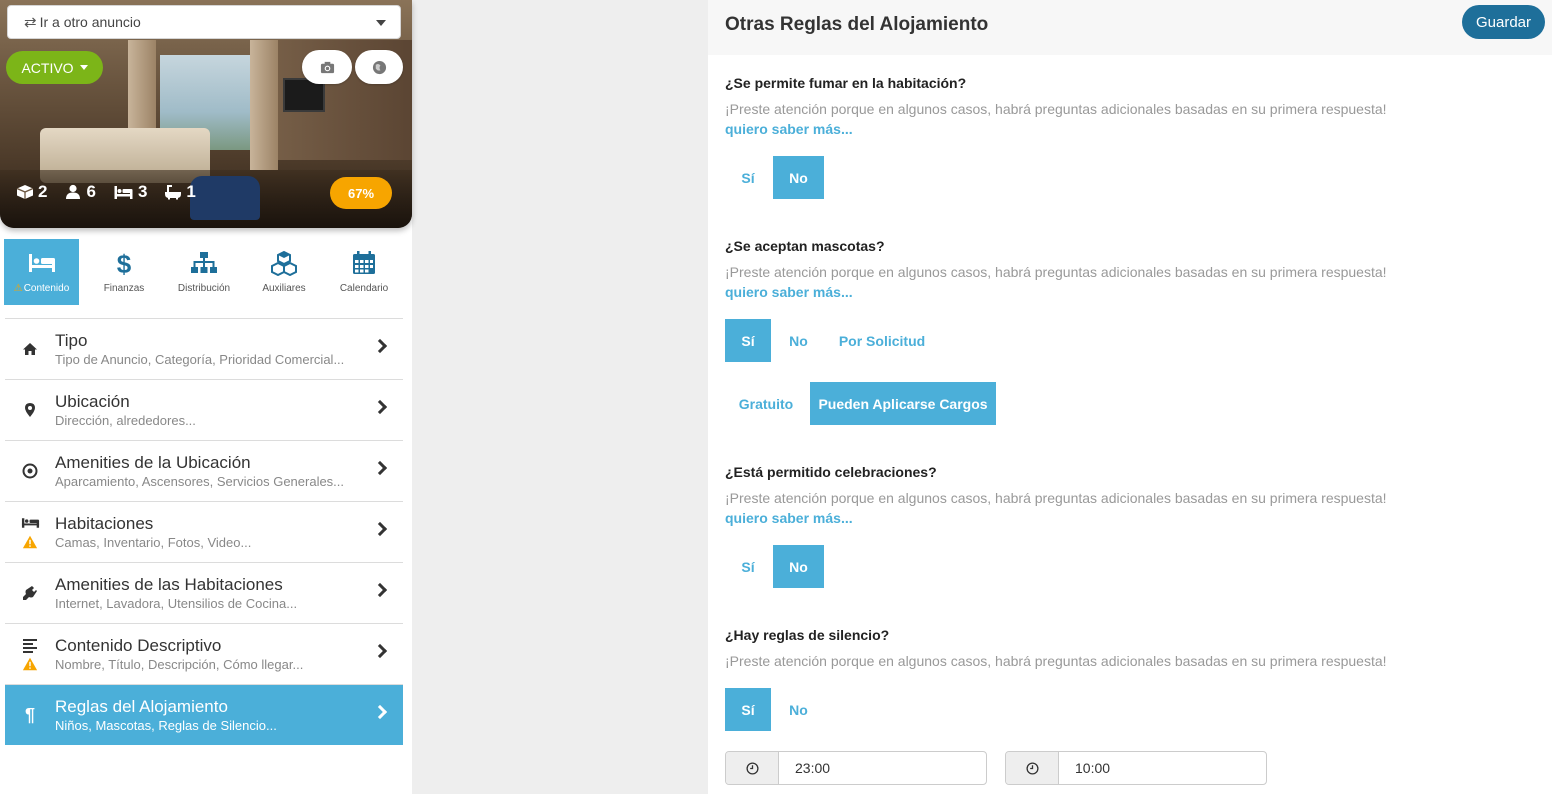  Describe the element at coordinates (1130, 27) in the screenshot. I see `panel-header: Otras Reglas del Alojamiento Guardar` at that location.